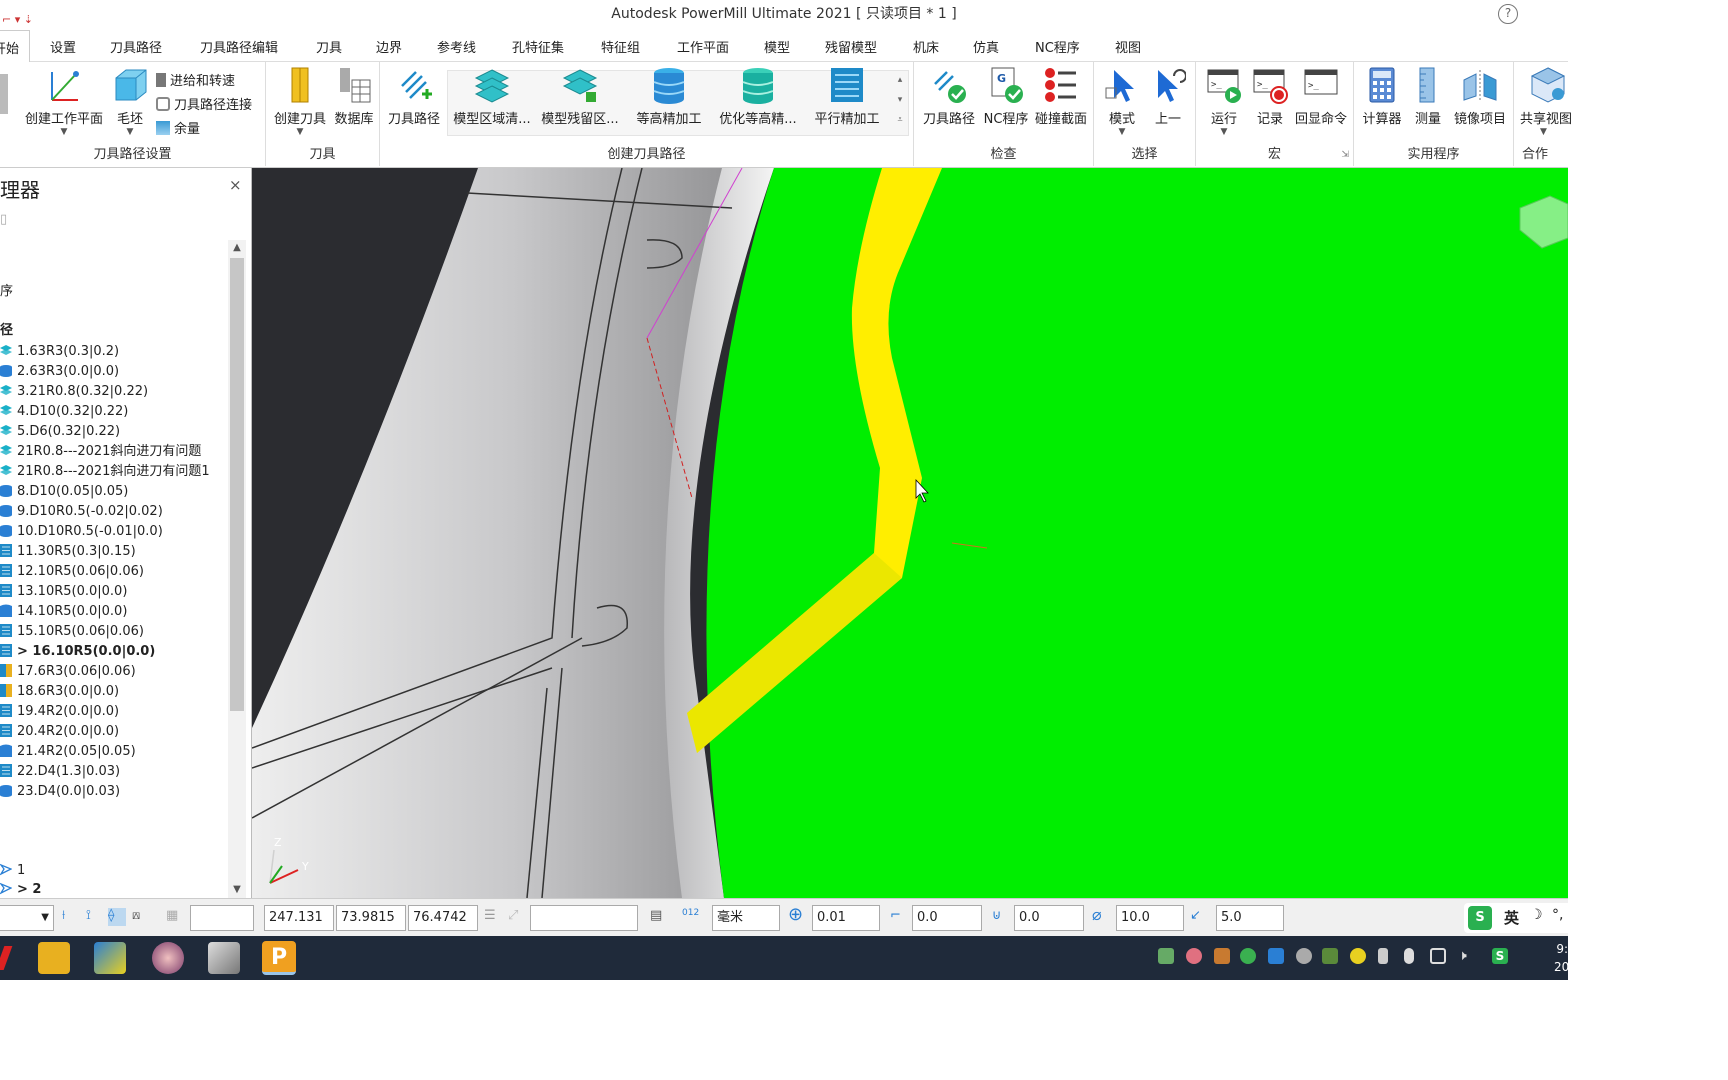 The width and height of the screenshot is (1728, 1080). What do you see at coordinates (59, 732) in the screenshot?
I see `toolpath-tree-item: 20.4R2(0.0|0.0)` at bounding box center [59, 732].